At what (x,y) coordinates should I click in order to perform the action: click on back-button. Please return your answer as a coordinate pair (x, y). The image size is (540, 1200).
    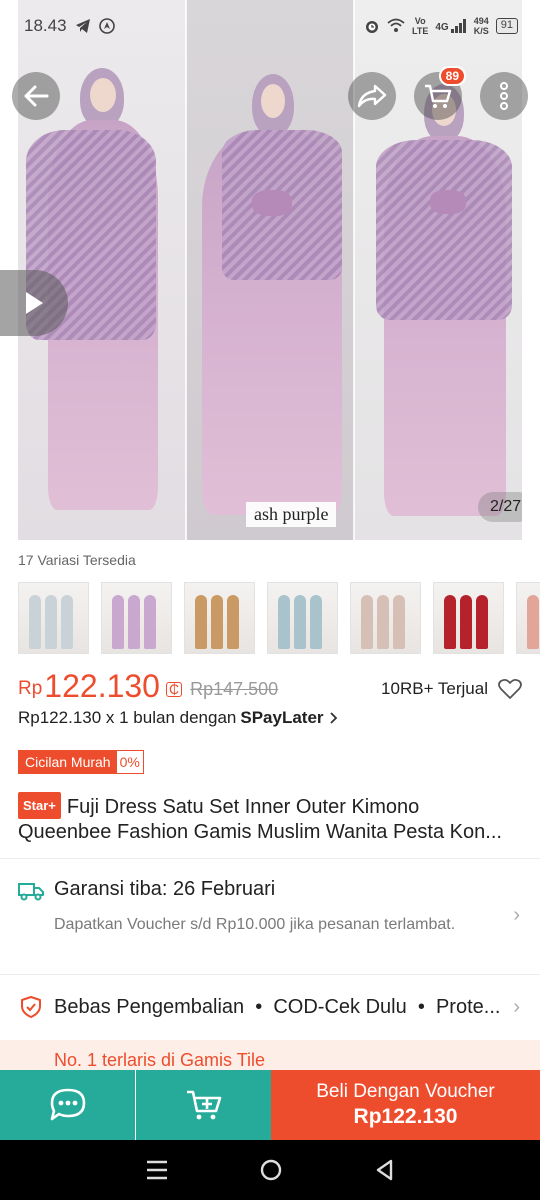
    Looking at the image, I should click on (36, 96).